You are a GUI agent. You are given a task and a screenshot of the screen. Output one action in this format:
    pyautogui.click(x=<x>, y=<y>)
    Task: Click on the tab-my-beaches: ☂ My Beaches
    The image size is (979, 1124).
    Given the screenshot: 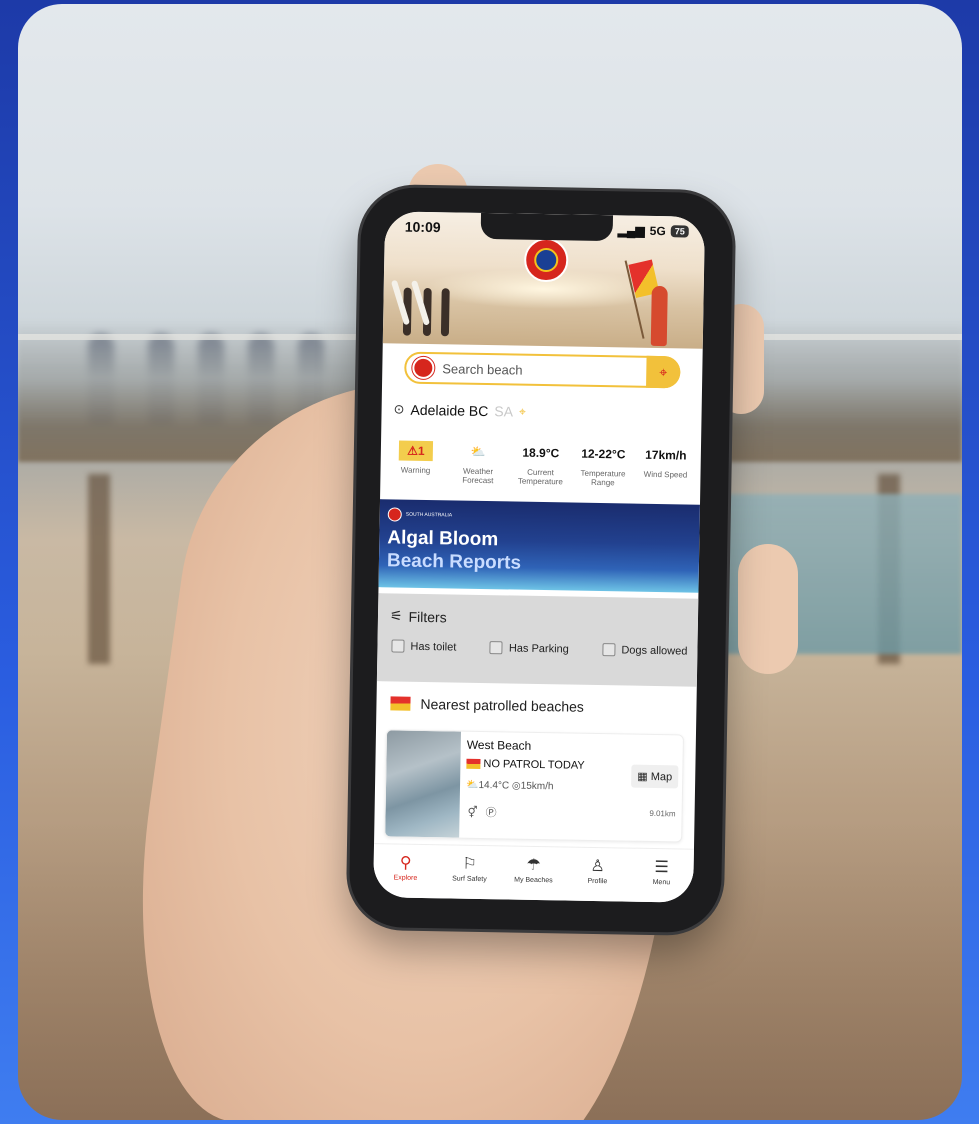 What is the action you would take?
    pyautogui.click(x=533, y=873)
    